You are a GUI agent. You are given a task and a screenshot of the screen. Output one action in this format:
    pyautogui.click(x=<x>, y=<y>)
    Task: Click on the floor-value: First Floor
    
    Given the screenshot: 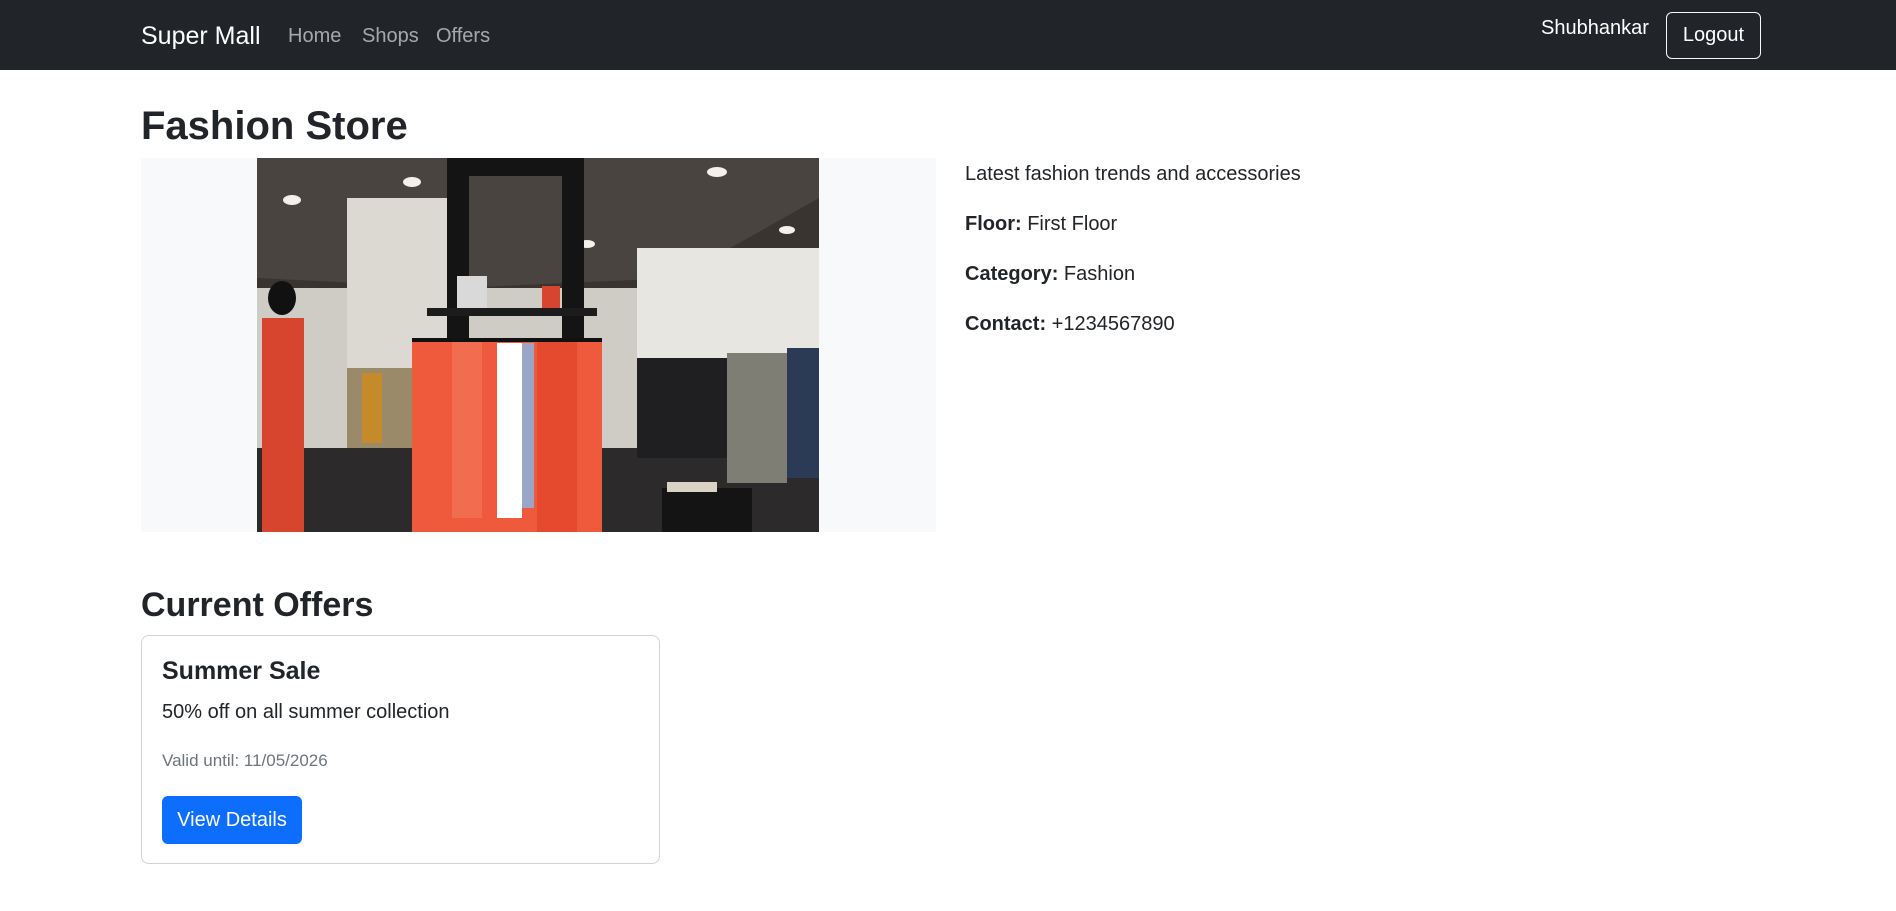 What is the action you would take?
    pyautogui.click(x=1072, y=224)
    